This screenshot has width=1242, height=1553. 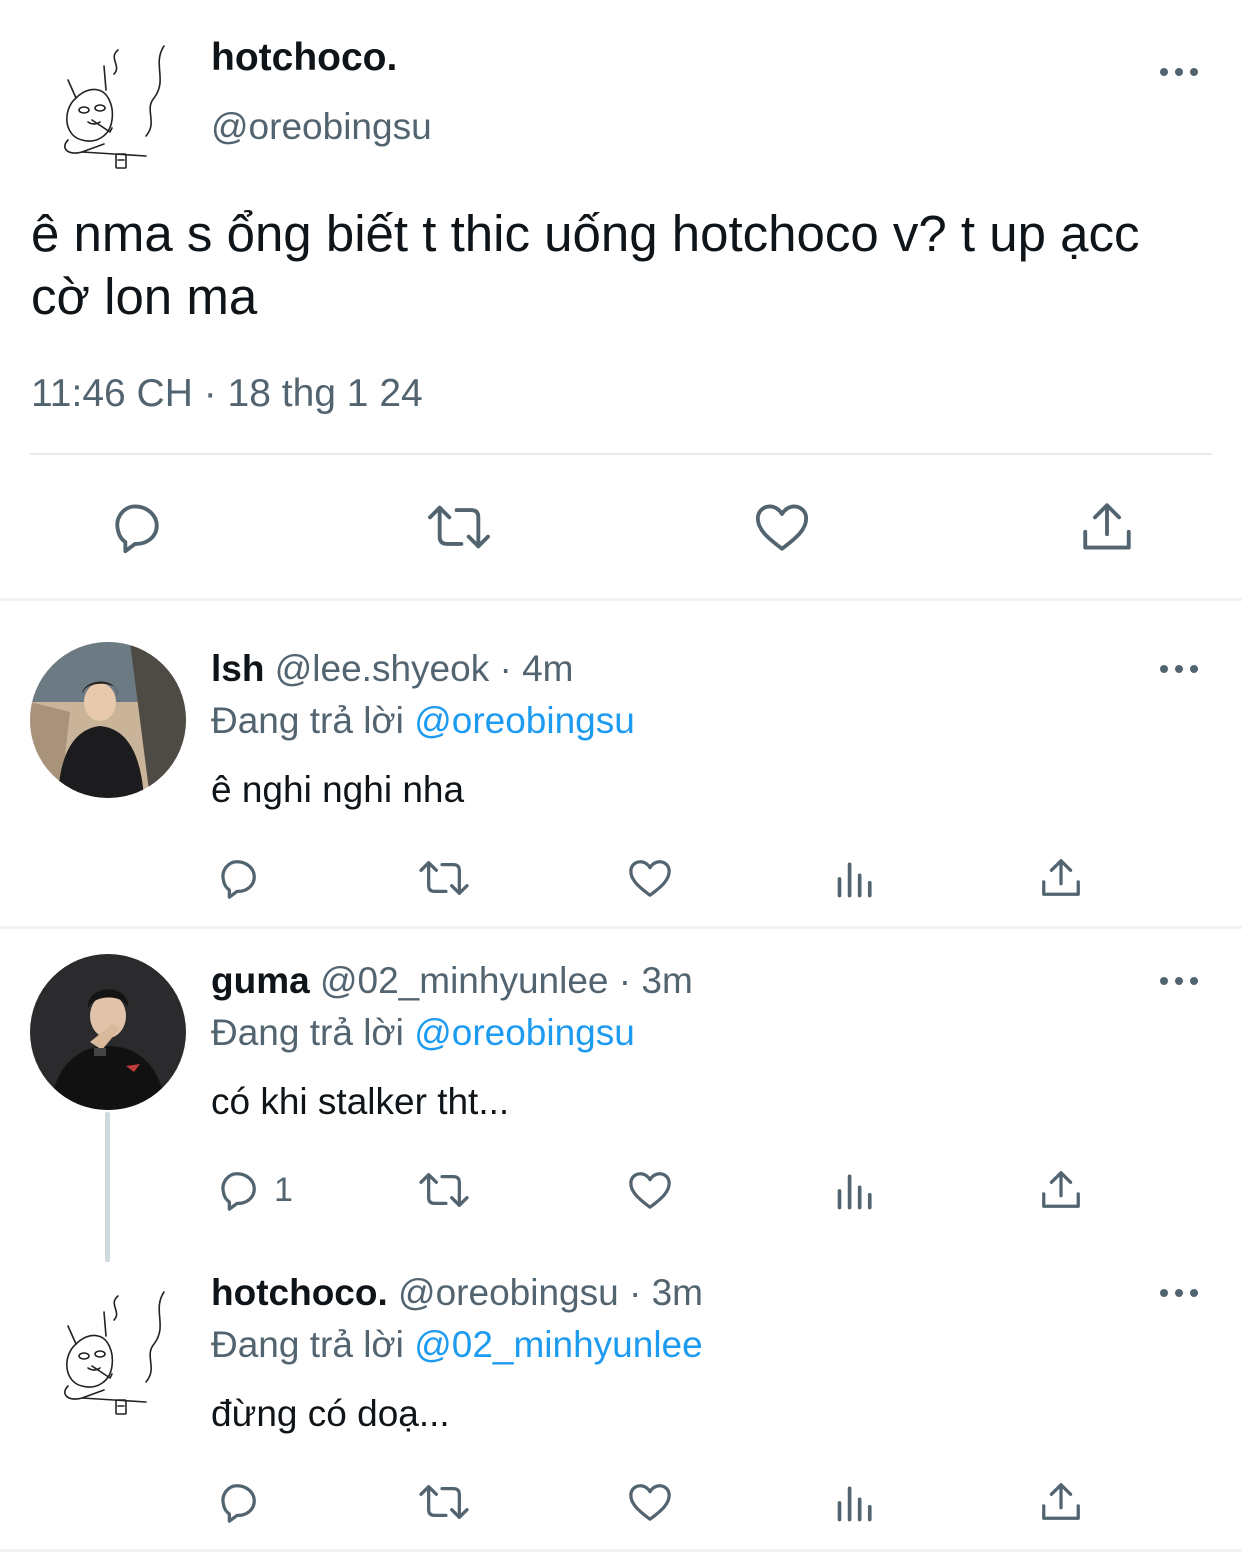 I want to click on author-handle: @oreobingsu, so click(x=321, y=127).